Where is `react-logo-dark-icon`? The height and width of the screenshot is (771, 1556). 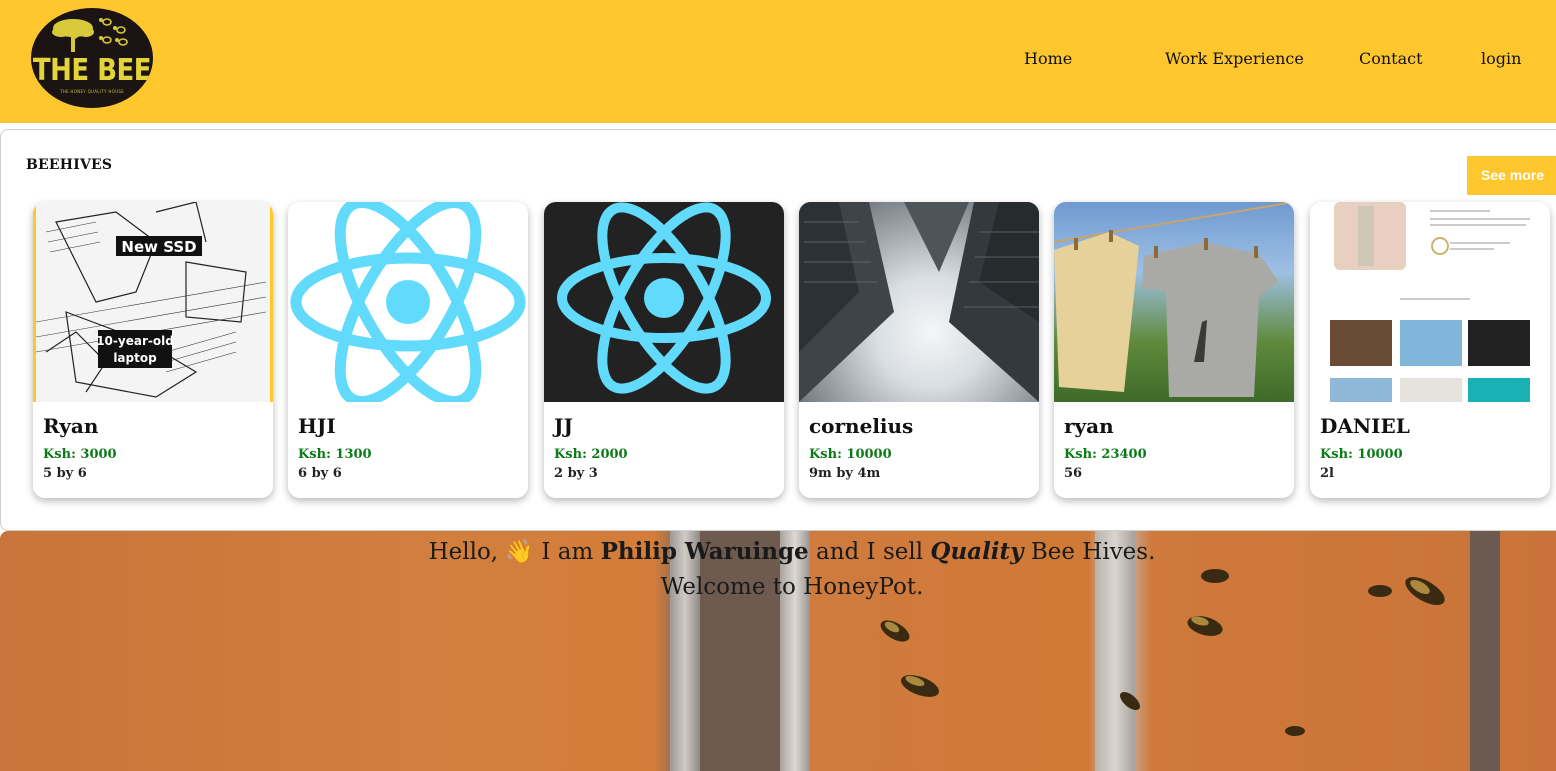
react-logo-dark-icon is located at coordinates (664, 302).